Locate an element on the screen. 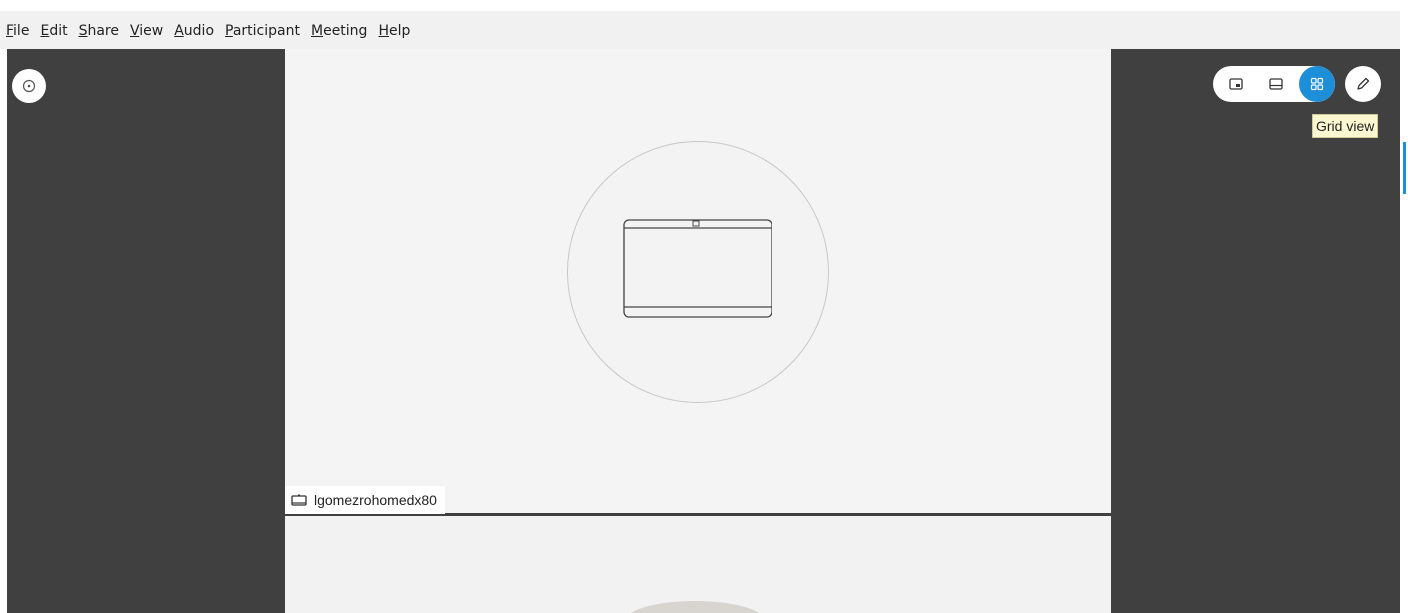 This screenshot has width=1408, height=613. info-icon is located at coordinates (29, 86).